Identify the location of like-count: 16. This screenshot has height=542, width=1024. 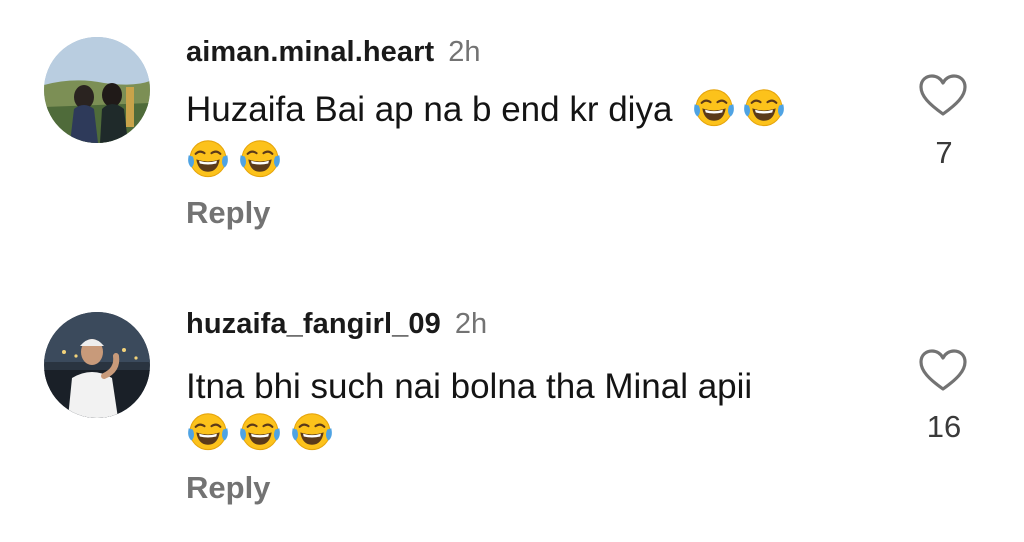
(944, 426).